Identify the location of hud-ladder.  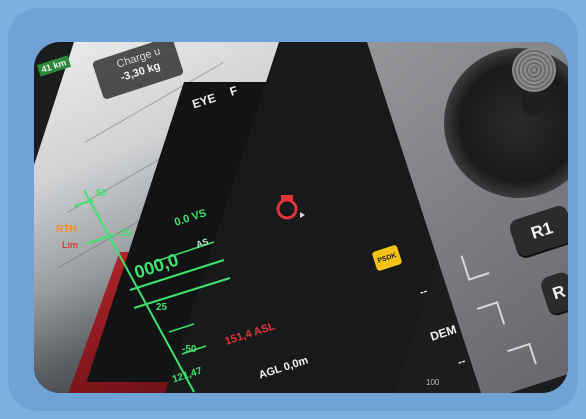
(157, 291).